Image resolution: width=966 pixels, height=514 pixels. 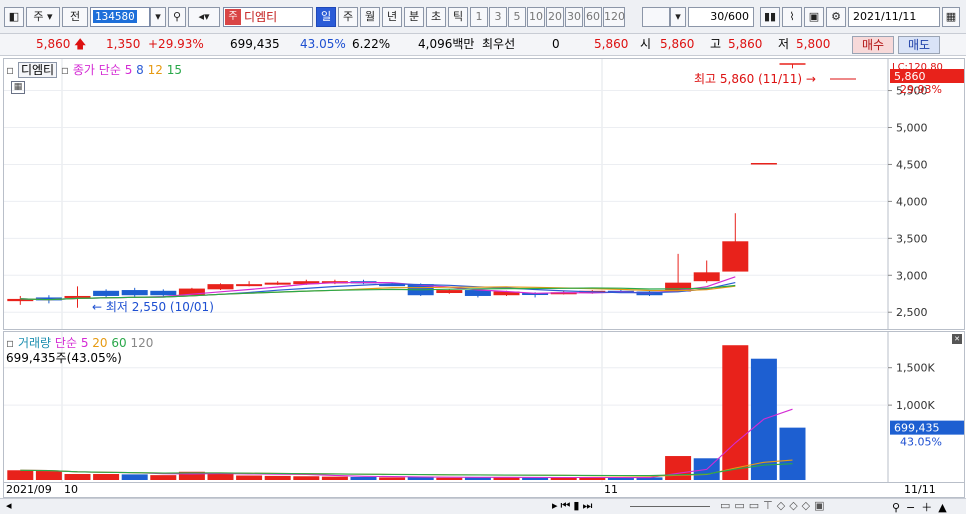 I want to click on price-legend: ▫ 디엠티 ▫ 종가 단순 5 8 12 15, so click(x=94, y=69).